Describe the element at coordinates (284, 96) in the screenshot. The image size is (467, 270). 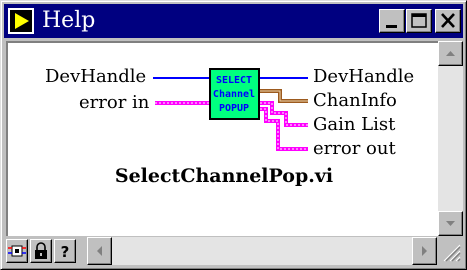
I see `chaninfo-wire` at that location.